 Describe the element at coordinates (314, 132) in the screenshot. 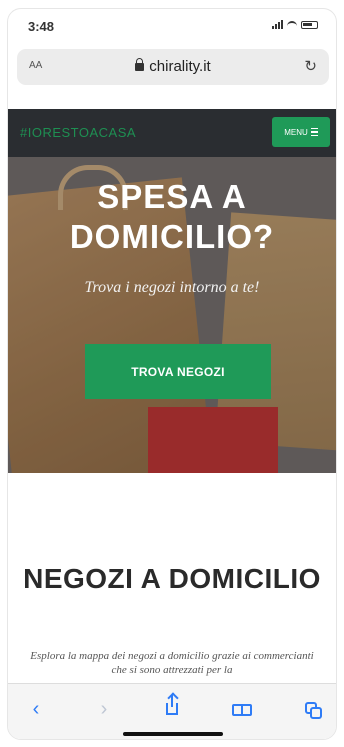

I see `hamburger-icon` at that location.